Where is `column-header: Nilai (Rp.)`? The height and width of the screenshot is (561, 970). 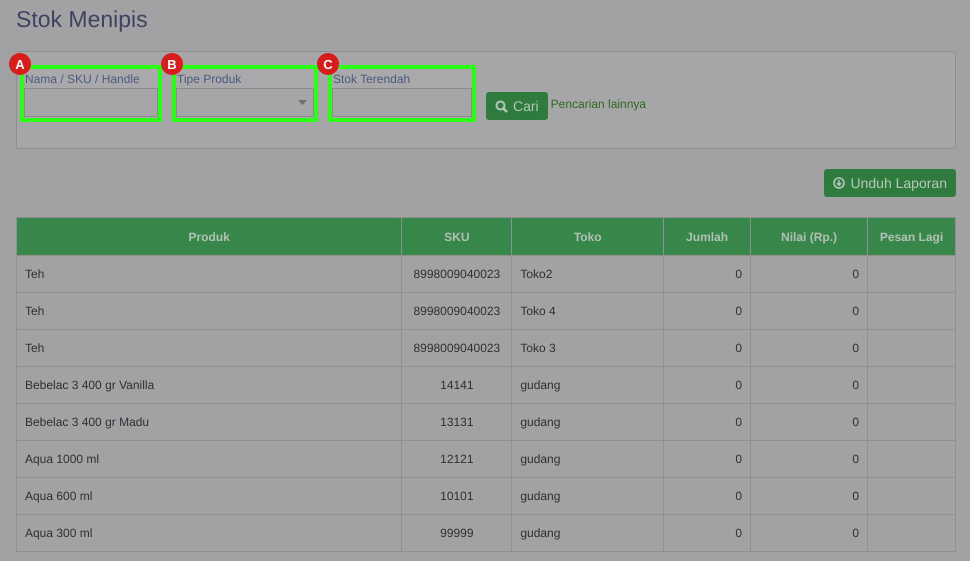
column-header: Nilai (Rp.) is located at coordinates (809, 237).